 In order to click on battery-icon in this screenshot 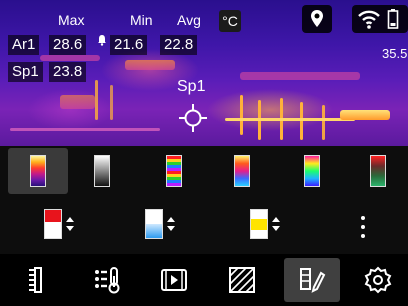, I will do `click(393, 19)`.